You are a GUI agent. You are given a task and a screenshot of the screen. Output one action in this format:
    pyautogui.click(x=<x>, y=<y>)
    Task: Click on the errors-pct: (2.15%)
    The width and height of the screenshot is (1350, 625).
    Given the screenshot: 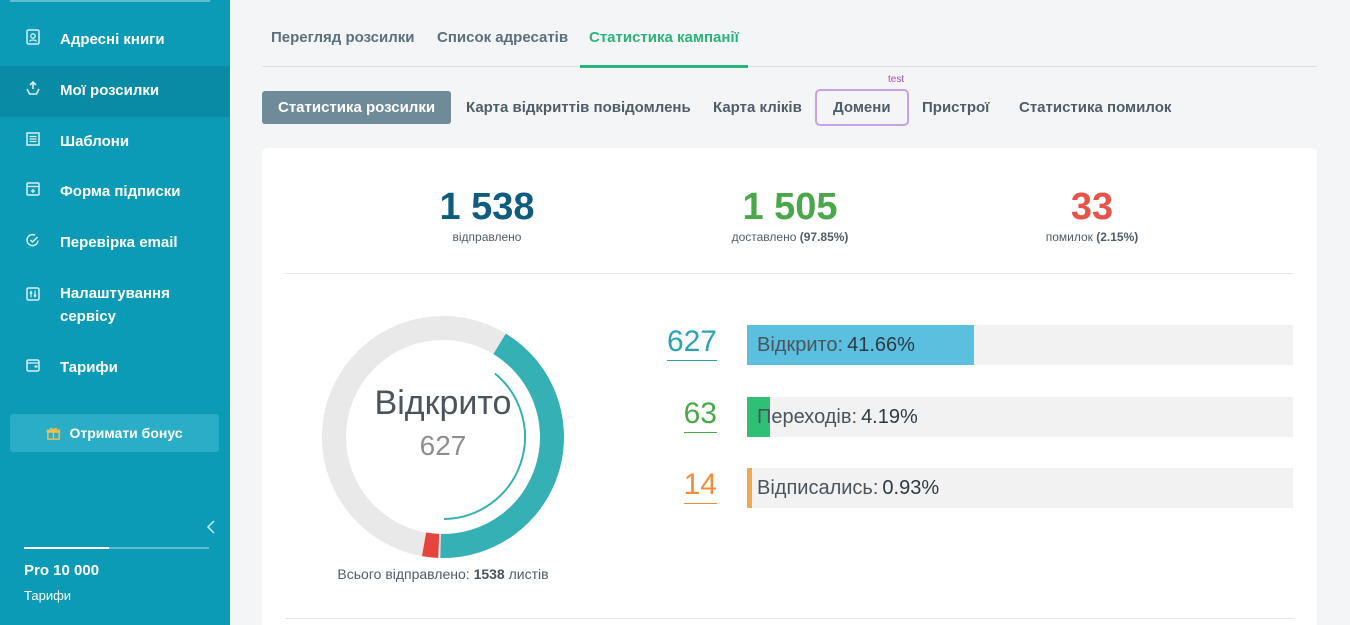 What is the action you would take?
    pyautogui.click(x=1117, y=237)
    